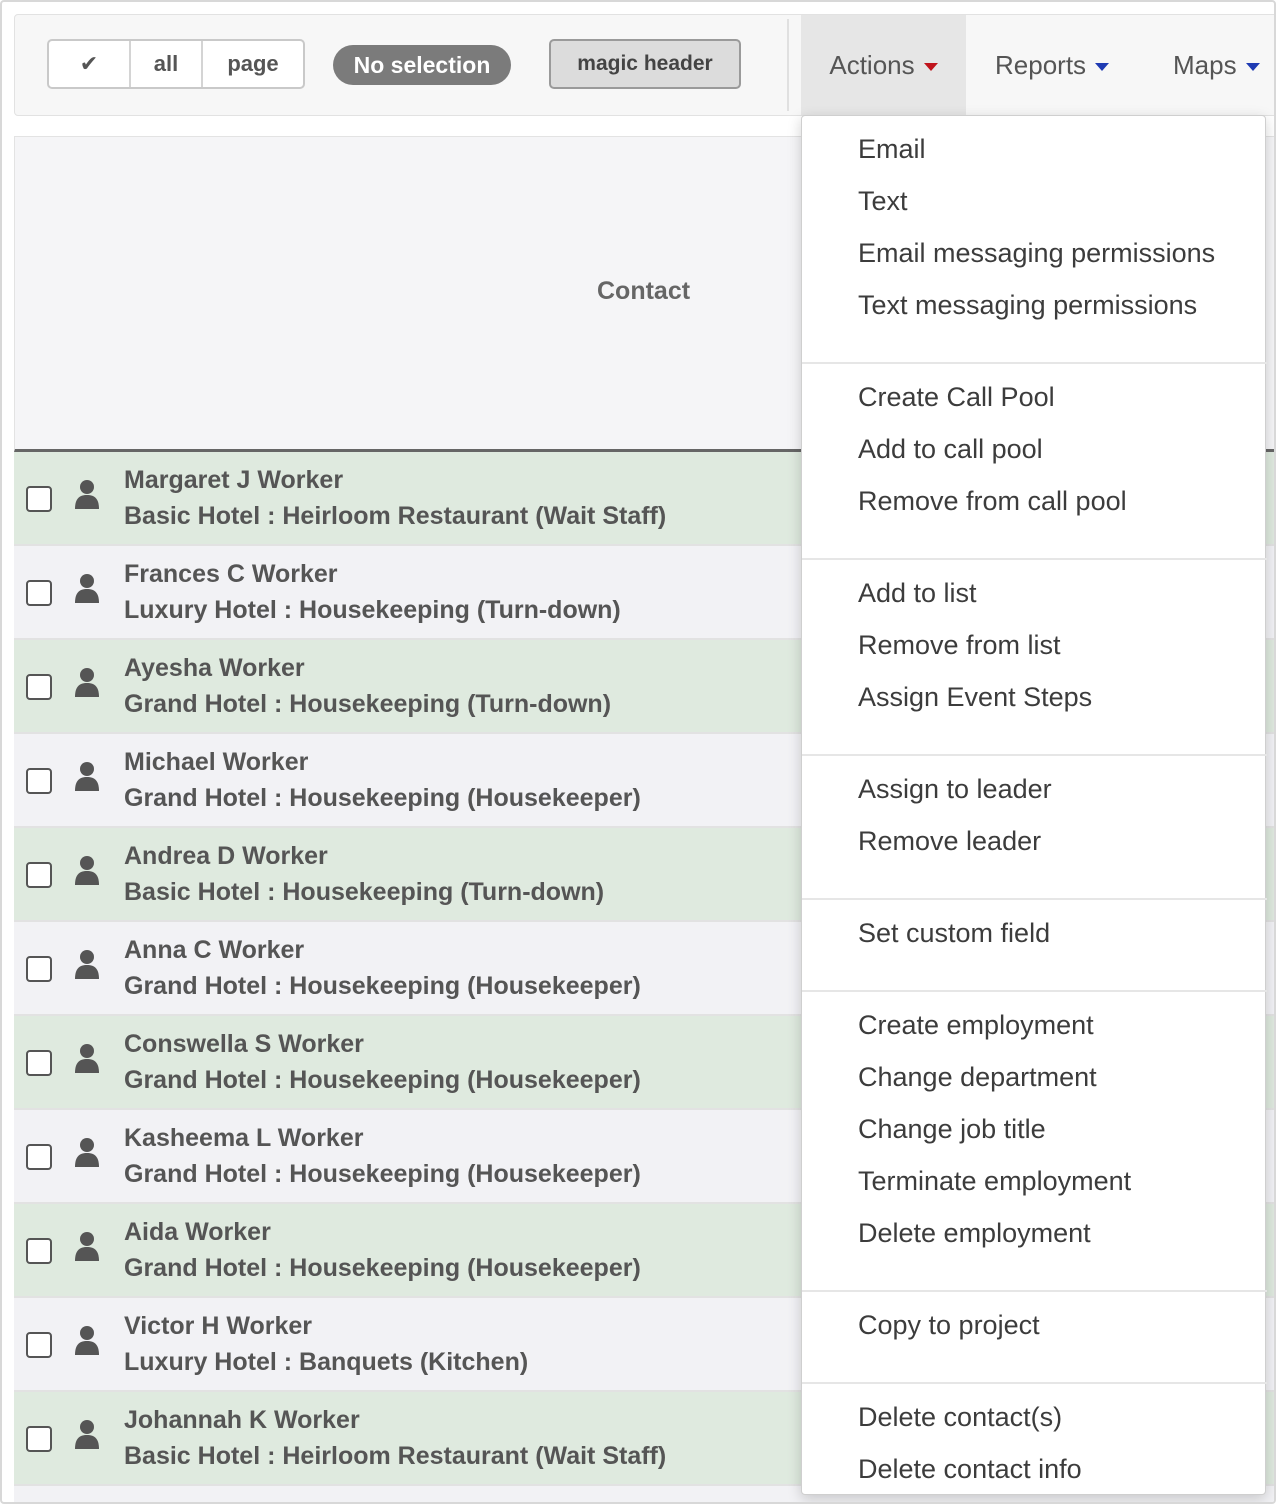 The height and width of the screenshot is (1504, 1276). I want to click on menu-item-remove-from-list: Remove from list, so click(959, 645).